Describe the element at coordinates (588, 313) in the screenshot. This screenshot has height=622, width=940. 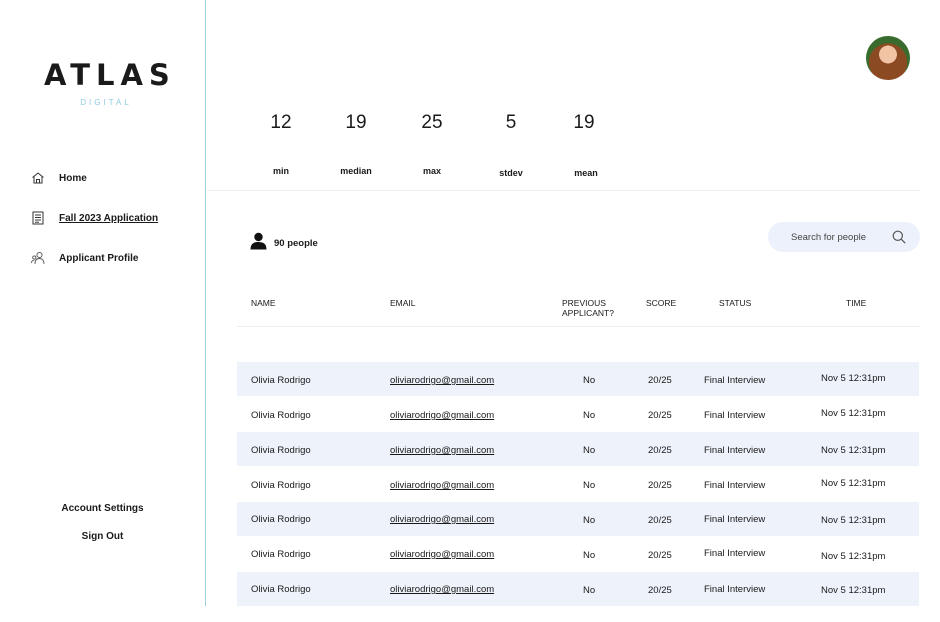
I see `column-header-previous-line2: APPLICANT?` at that location.